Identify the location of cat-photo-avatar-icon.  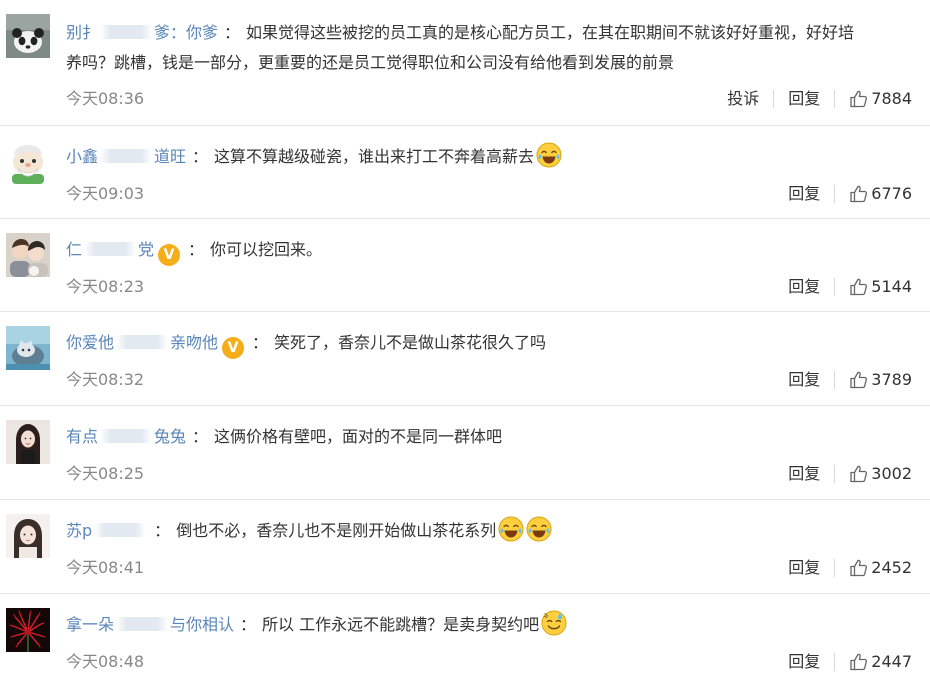
(28, 348).